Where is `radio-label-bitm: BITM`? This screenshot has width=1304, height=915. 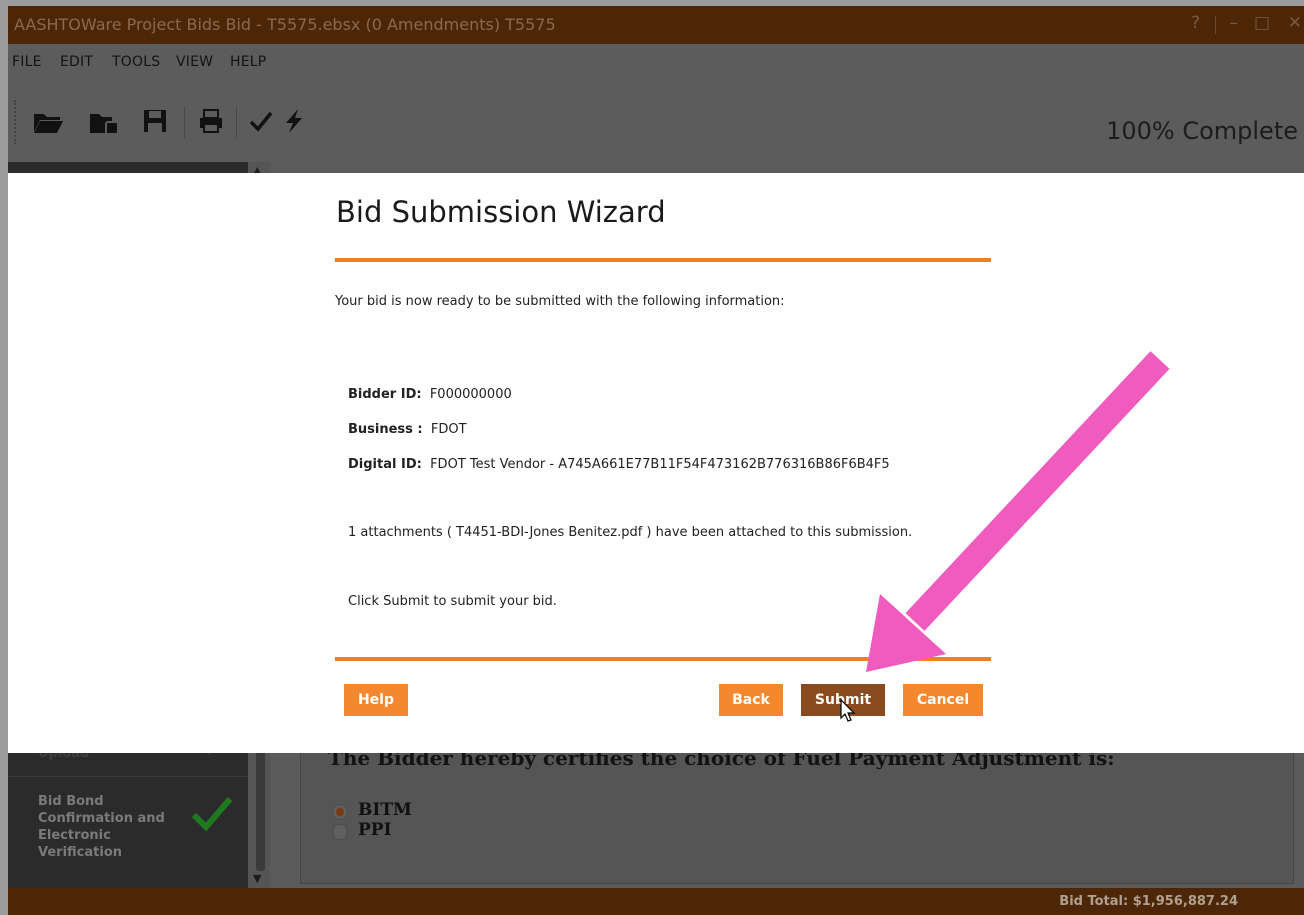 radio-label-bitm: BITM is located at coordinates (385, 810).